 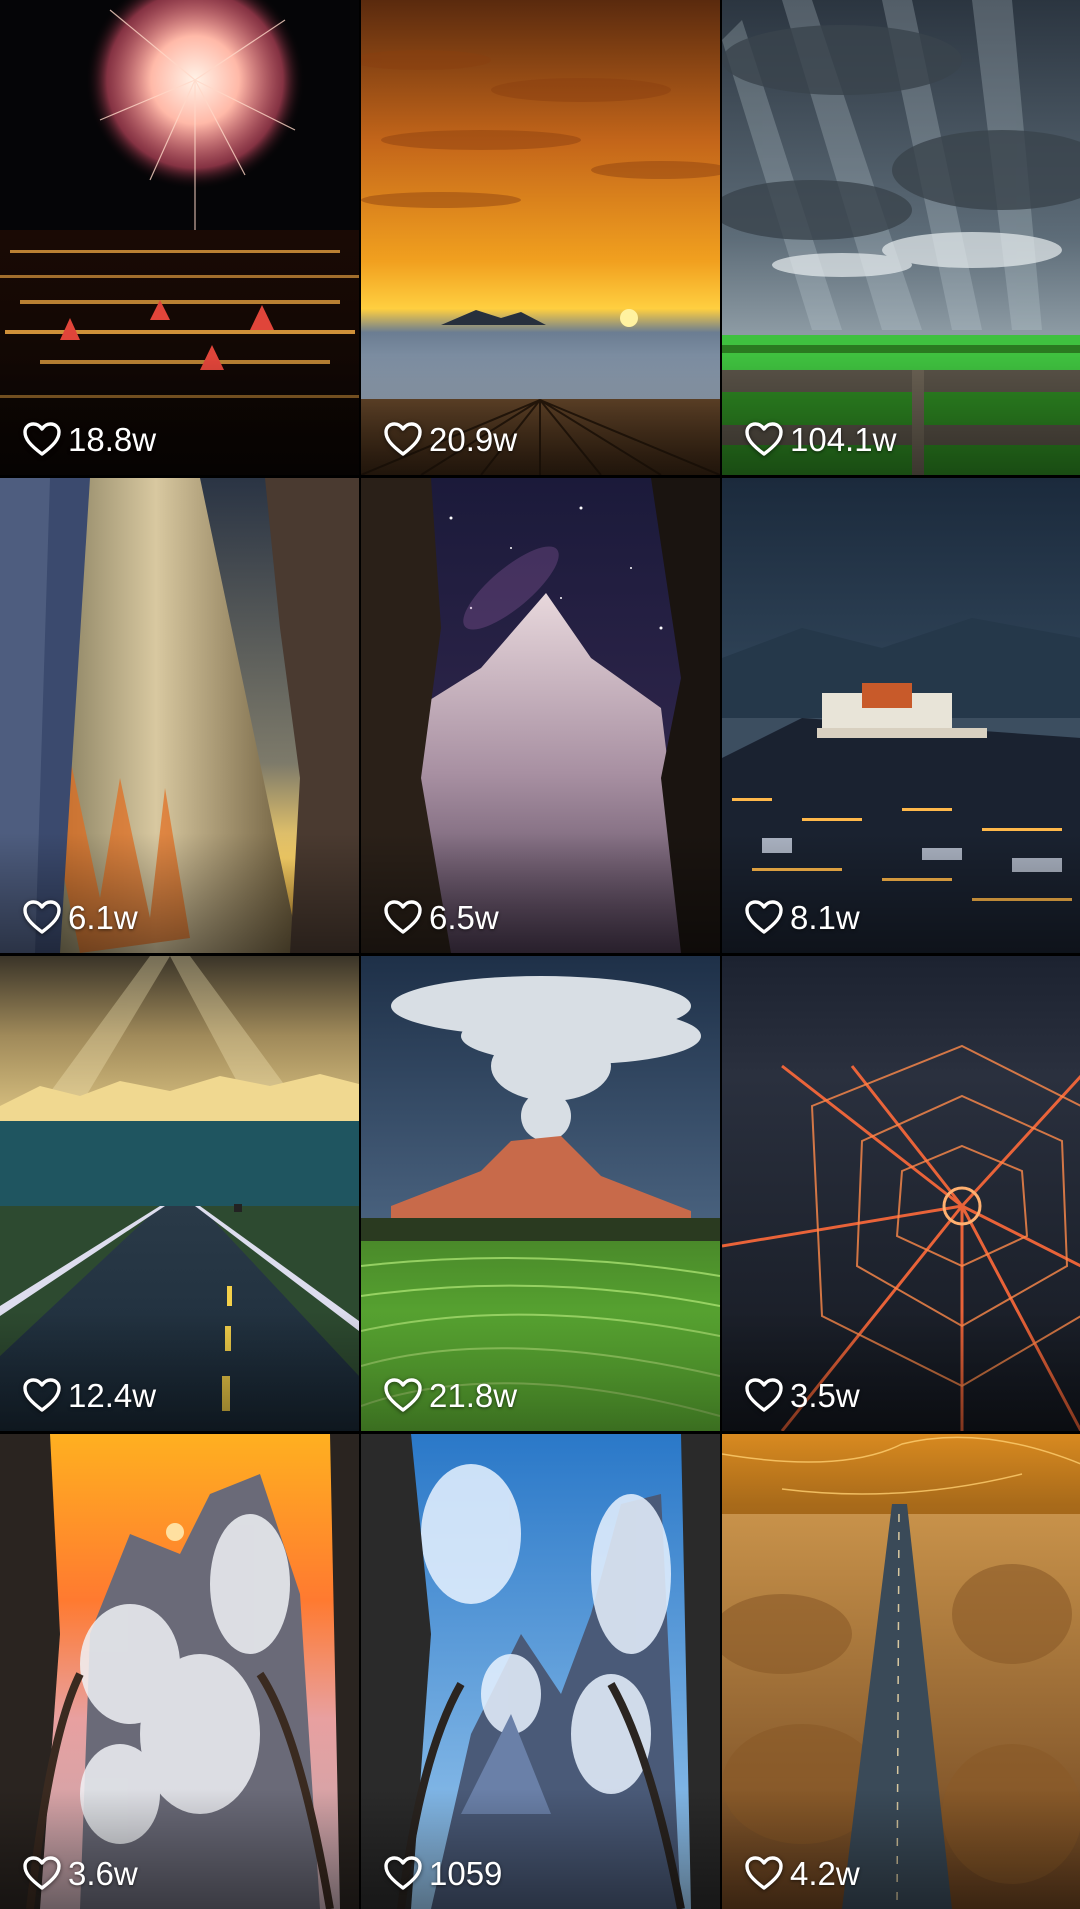 I want to click on like-count: 6.1w, so click(x=80, y=917).